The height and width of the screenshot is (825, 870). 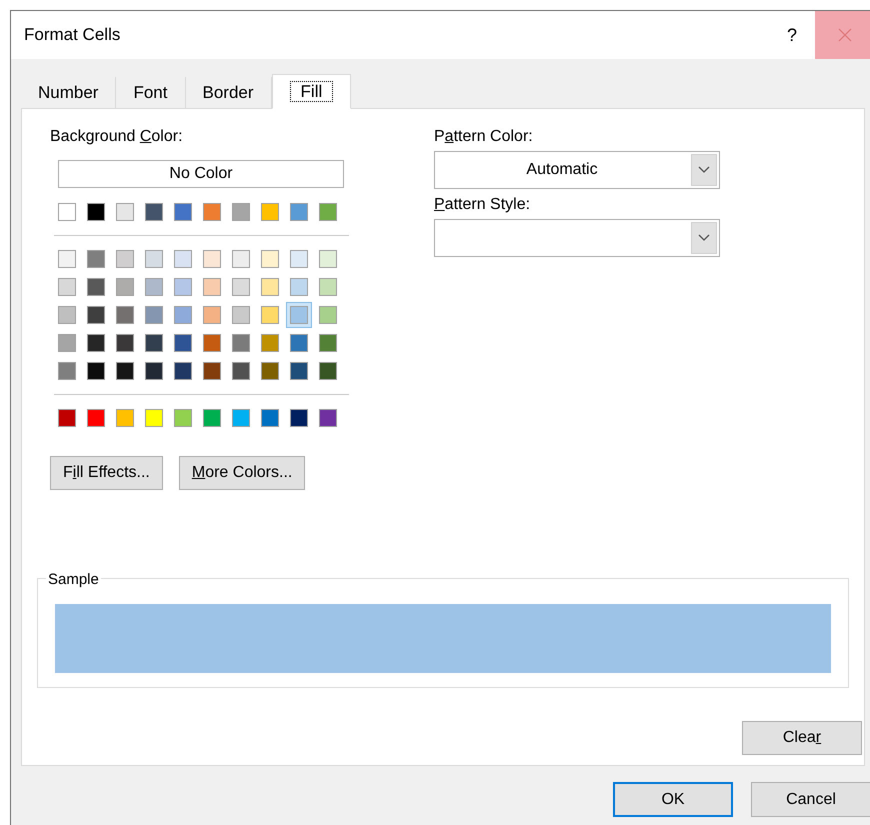 What do you see at coordinates (577, 170) in the screenshot?
I see `pattern-color-dropdown: Automatic` at bounding box center [577, 170].